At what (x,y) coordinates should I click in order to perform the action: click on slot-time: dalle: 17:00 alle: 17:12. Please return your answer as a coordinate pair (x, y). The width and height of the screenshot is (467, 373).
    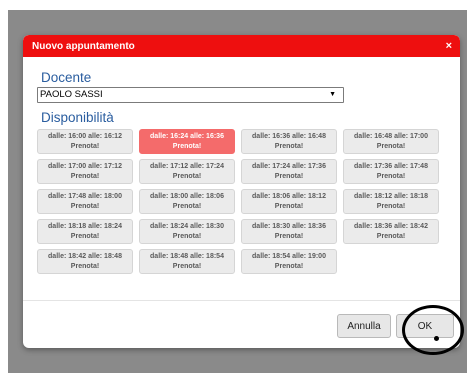
    Looking at the image, I should click on (85, 166).